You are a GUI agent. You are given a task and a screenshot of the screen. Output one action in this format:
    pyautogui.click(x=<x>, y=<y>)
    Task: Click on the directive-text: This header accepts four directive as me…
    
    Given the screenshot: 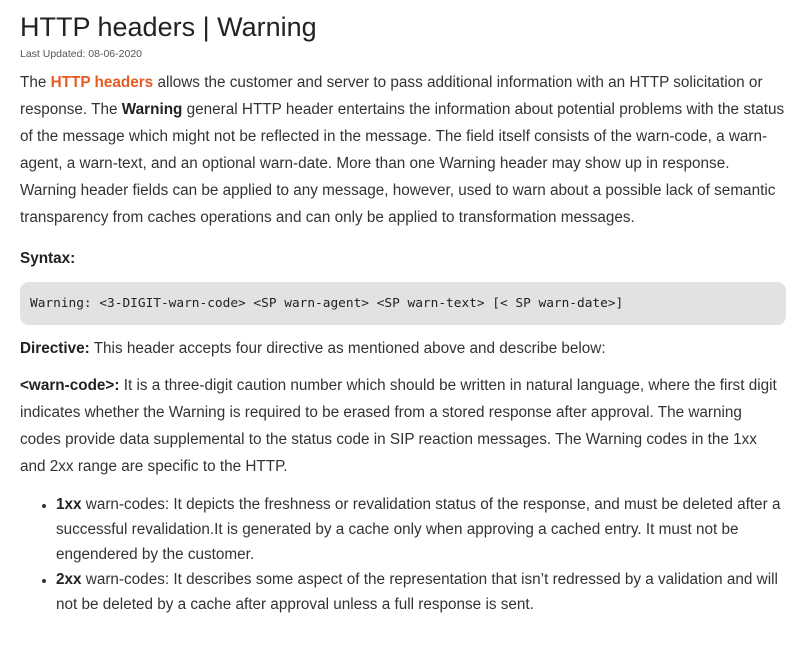 What is the action you would take?
    pyautogui.click(x=347, y=348)
    